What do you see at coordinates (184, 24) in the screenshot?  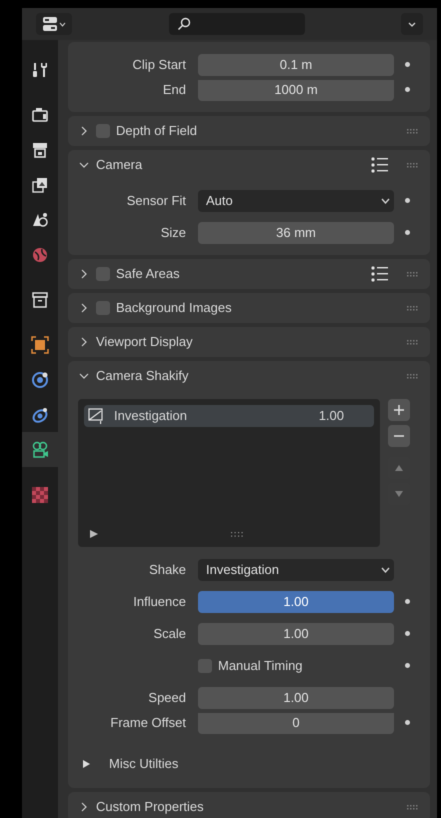 I see `search-icon` at bounding box center [184, 24].